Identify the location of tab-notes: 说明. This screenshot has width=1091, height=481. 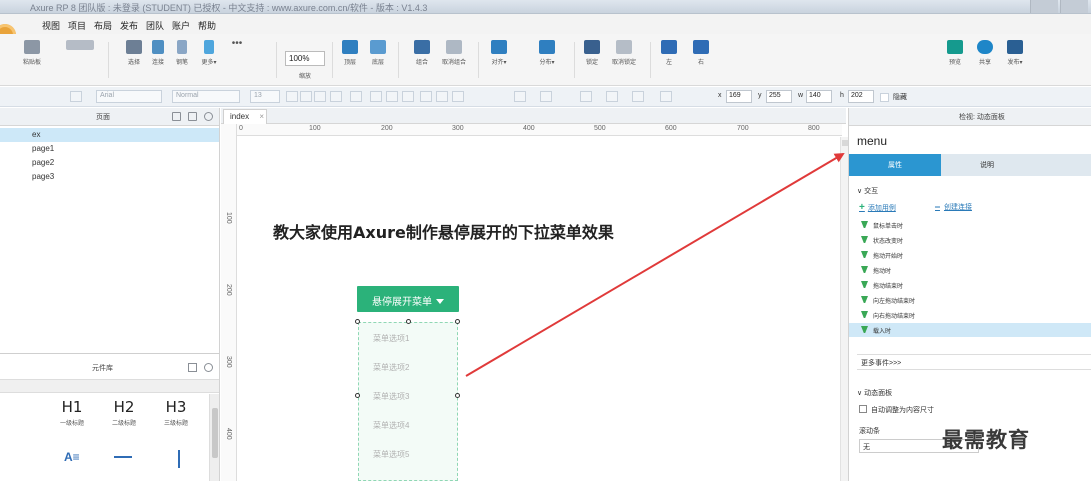
(987, 165).